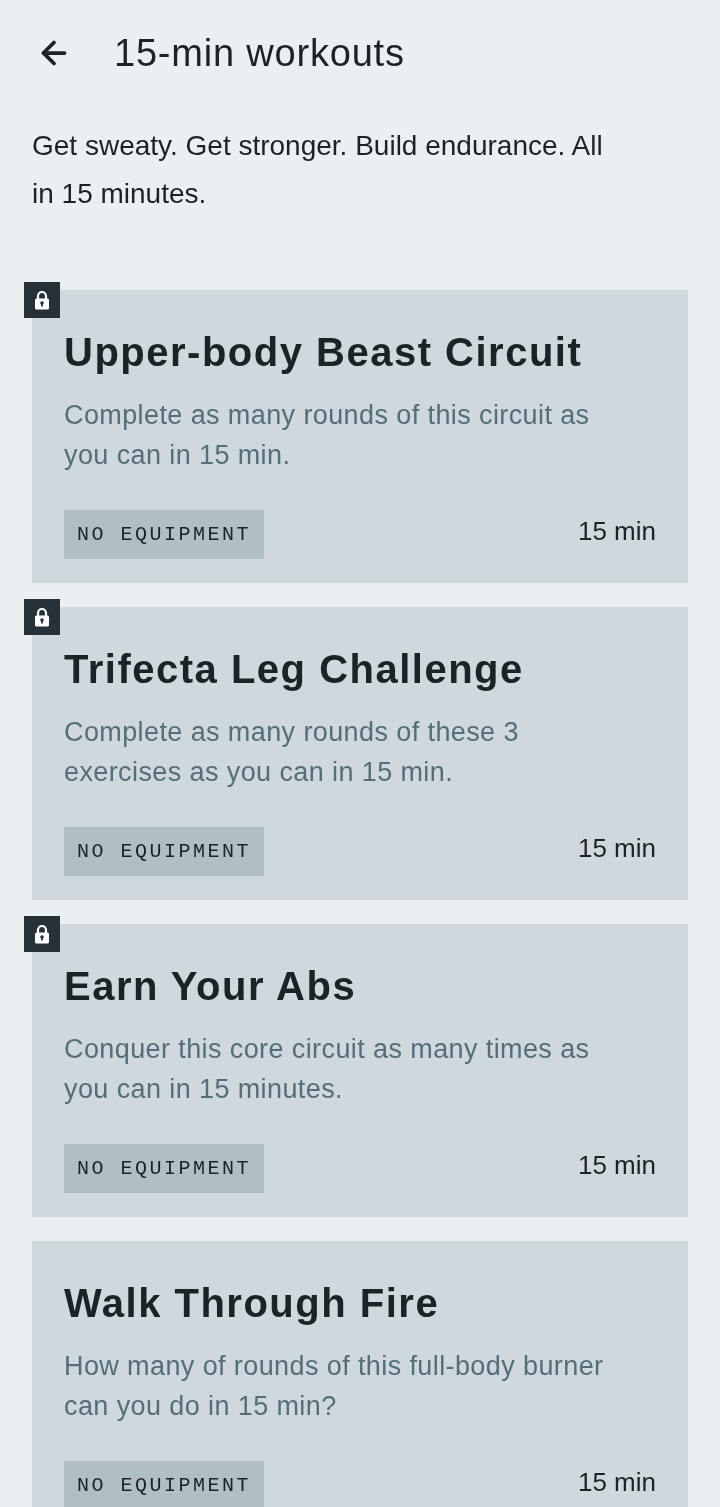 The height and width of the screenshot is (1507, 720). I want to click on workout-description: Complete as many rounds of this circuit as you can in 15 min., so click(327, 435).